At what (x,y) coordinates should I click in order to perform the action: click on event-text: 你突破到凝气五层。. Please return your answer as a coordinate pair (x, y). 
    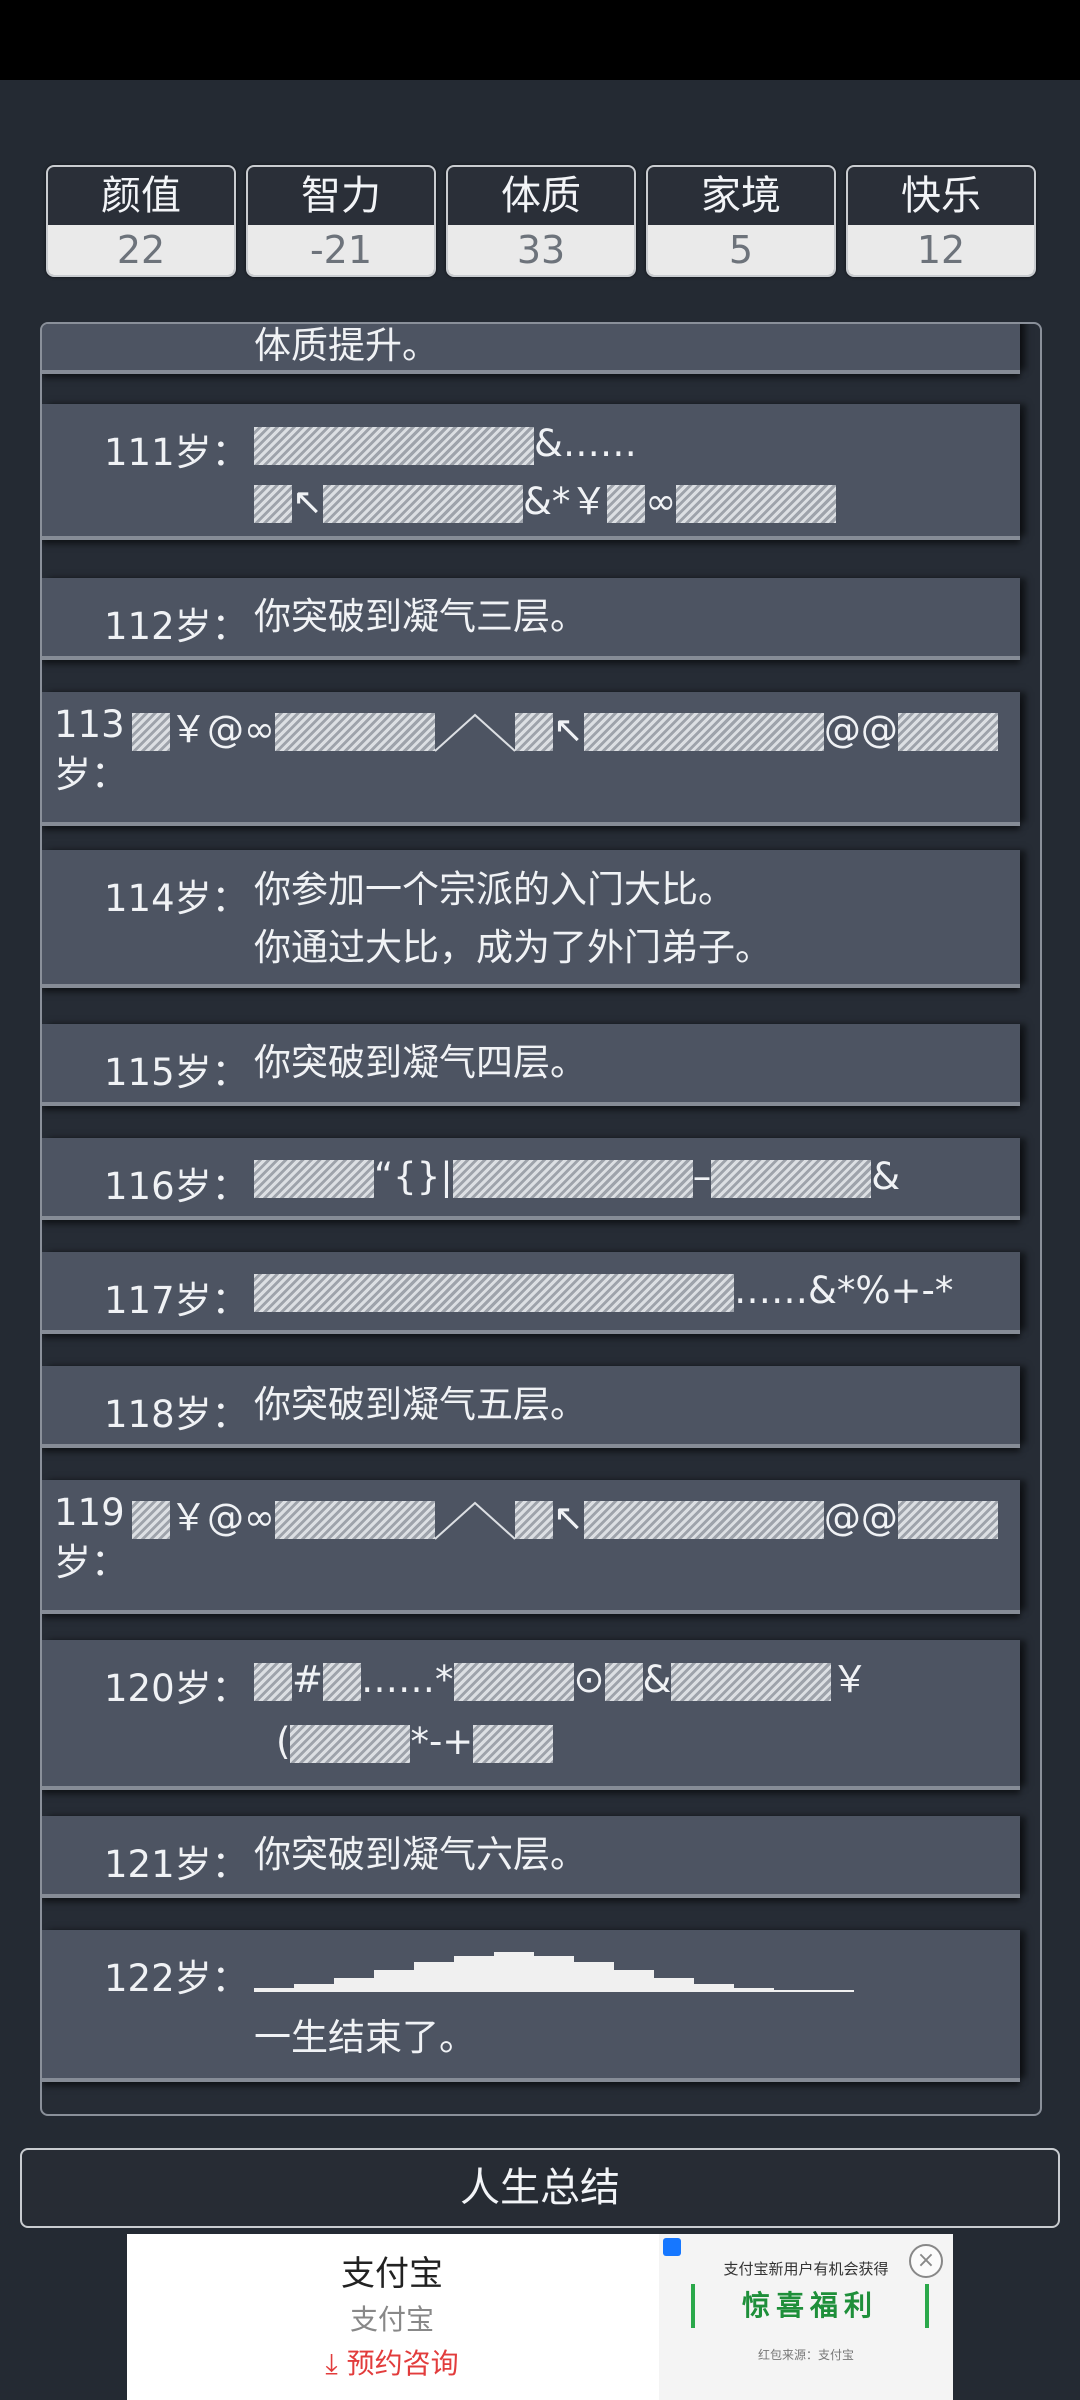
    Looking at the image, I should click on (420, 1404).